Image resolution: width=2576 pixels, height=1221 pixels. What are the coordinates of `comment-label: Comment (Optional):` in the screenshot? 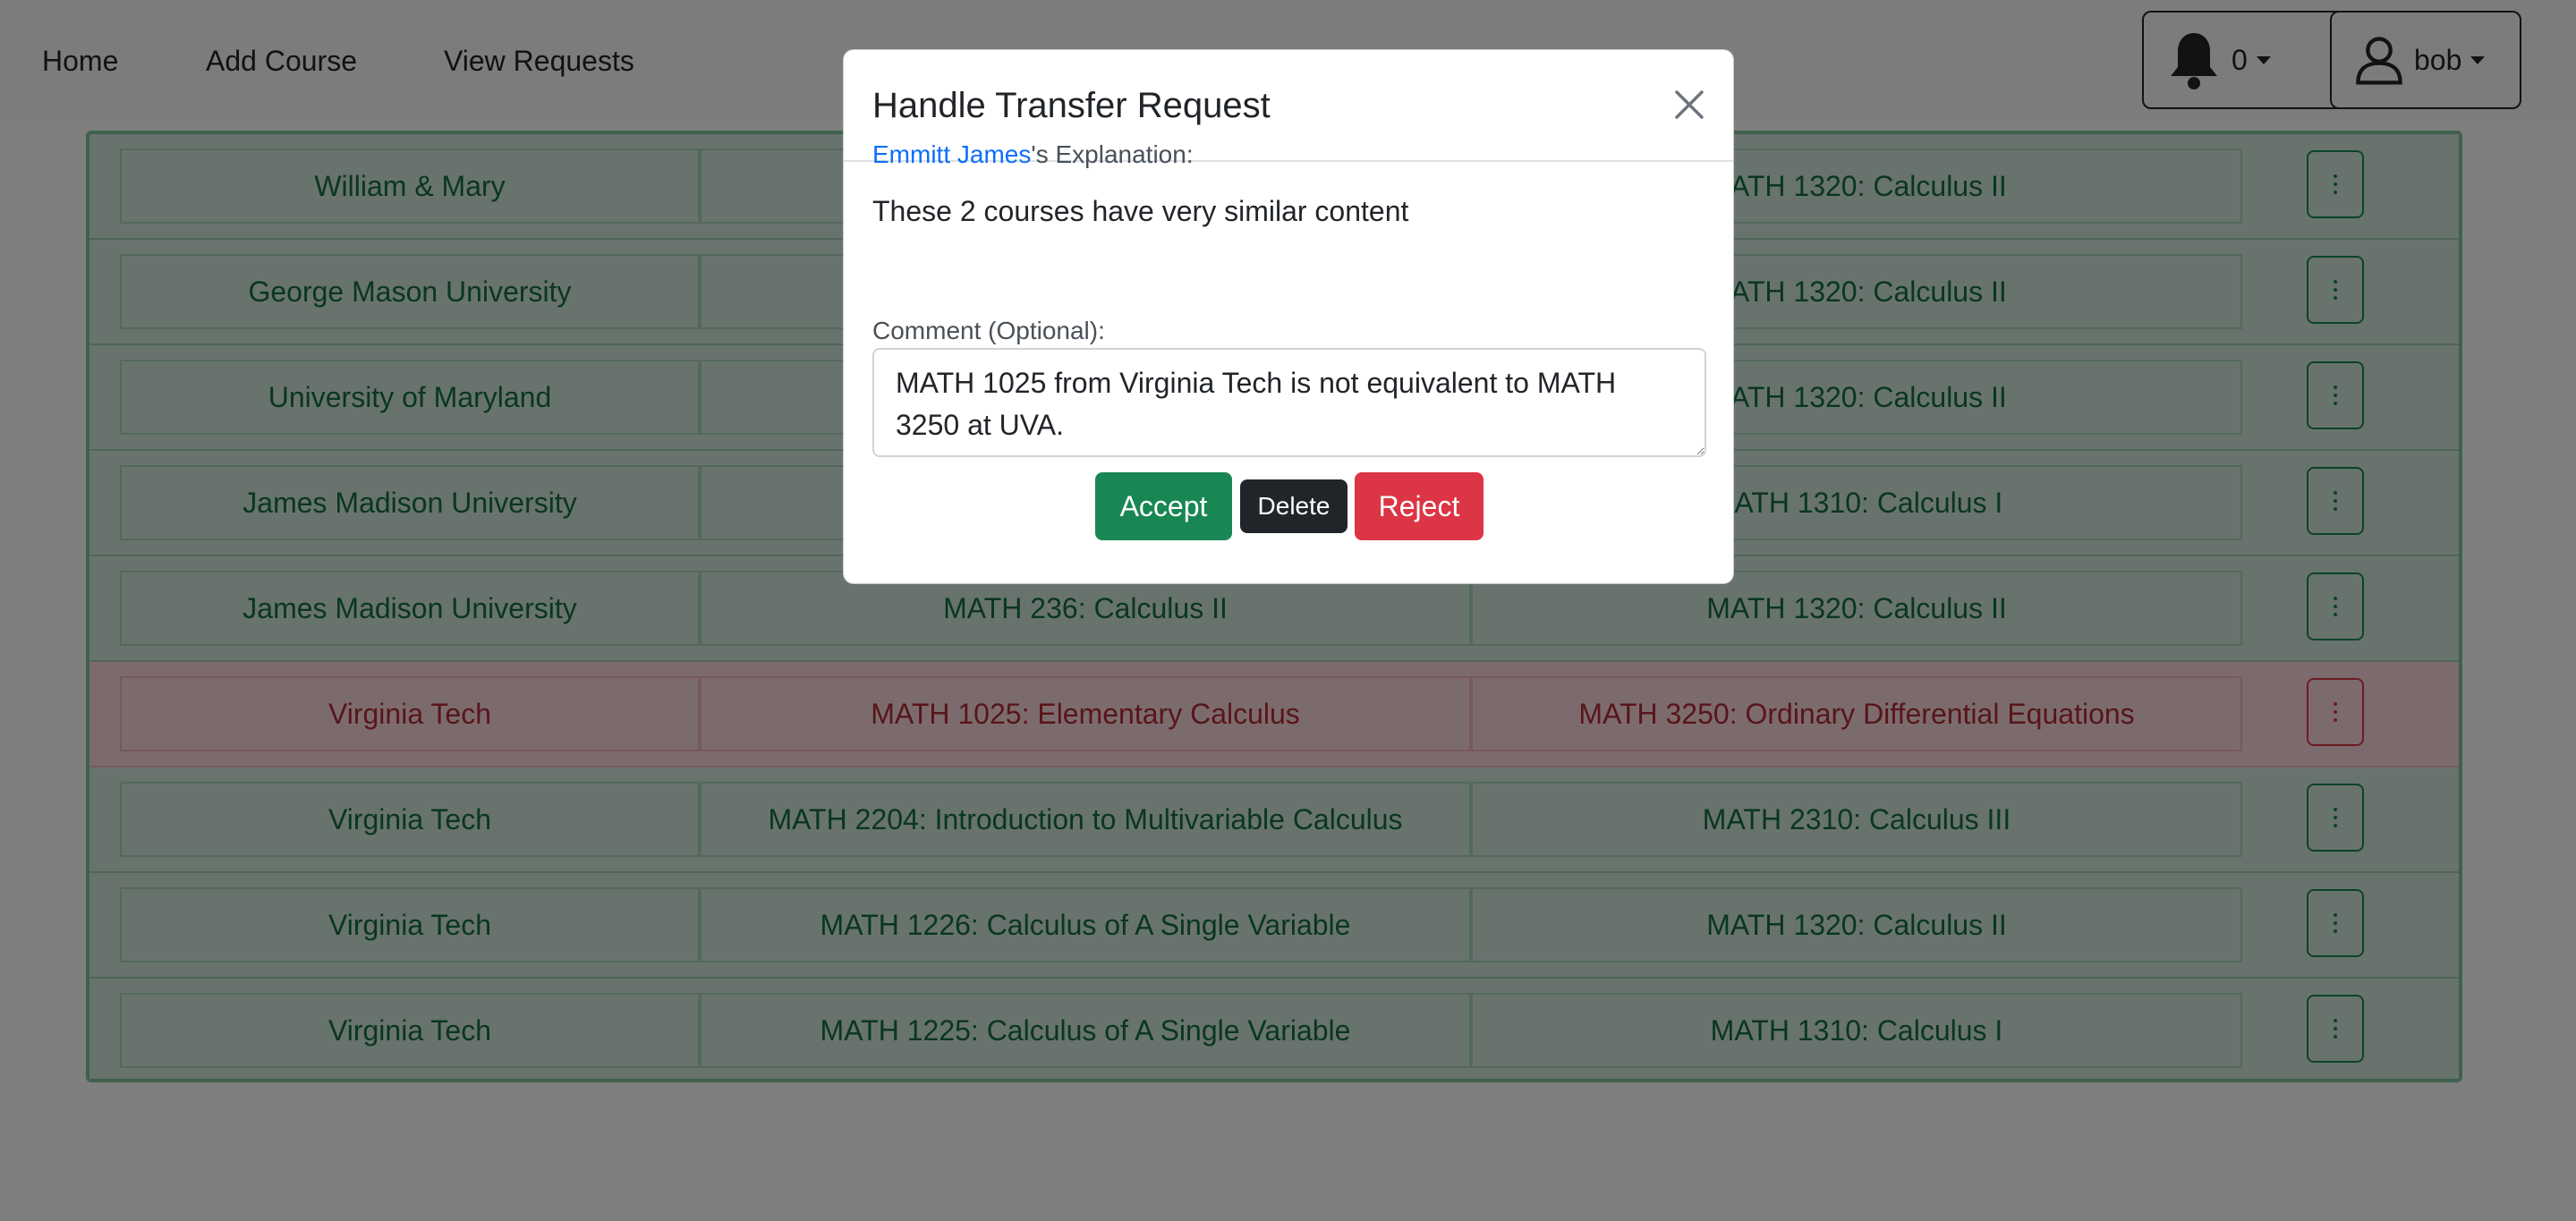 It's located at (988, 331).